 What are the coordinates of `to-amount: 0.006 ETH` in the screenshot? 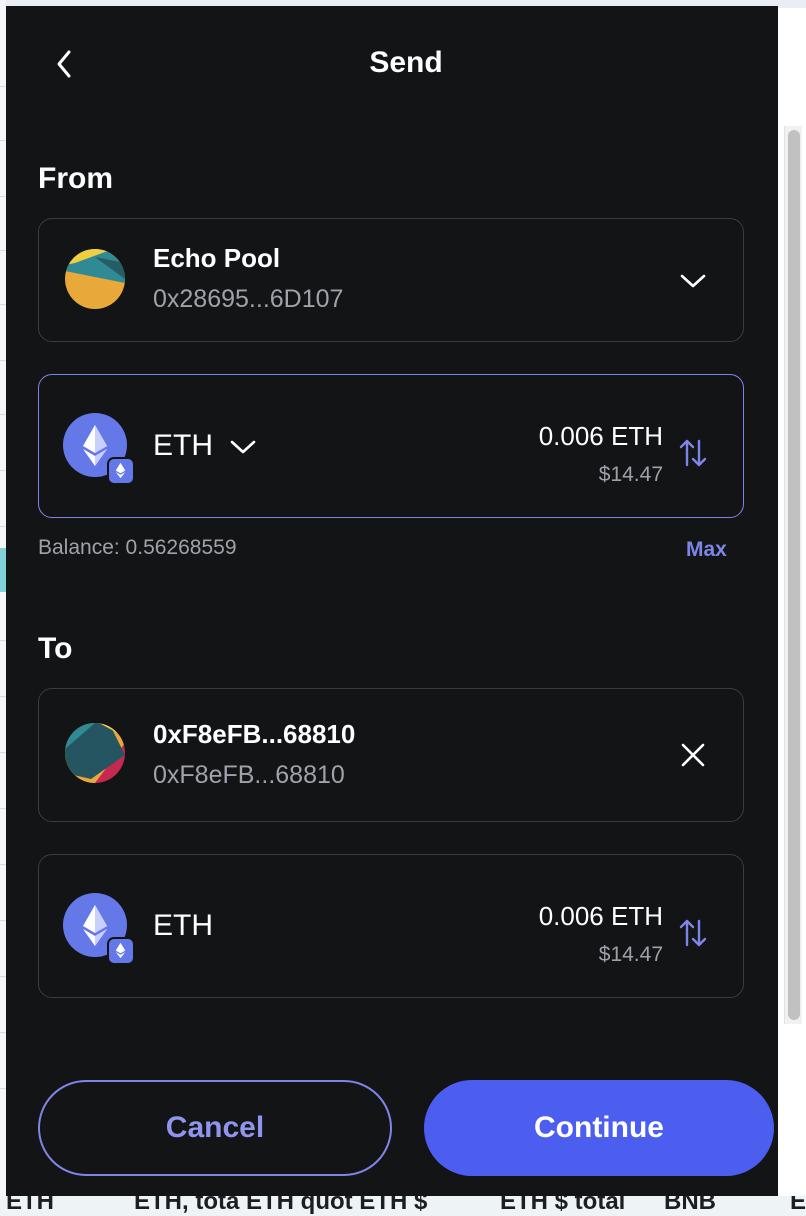 It's located at (600, 916).